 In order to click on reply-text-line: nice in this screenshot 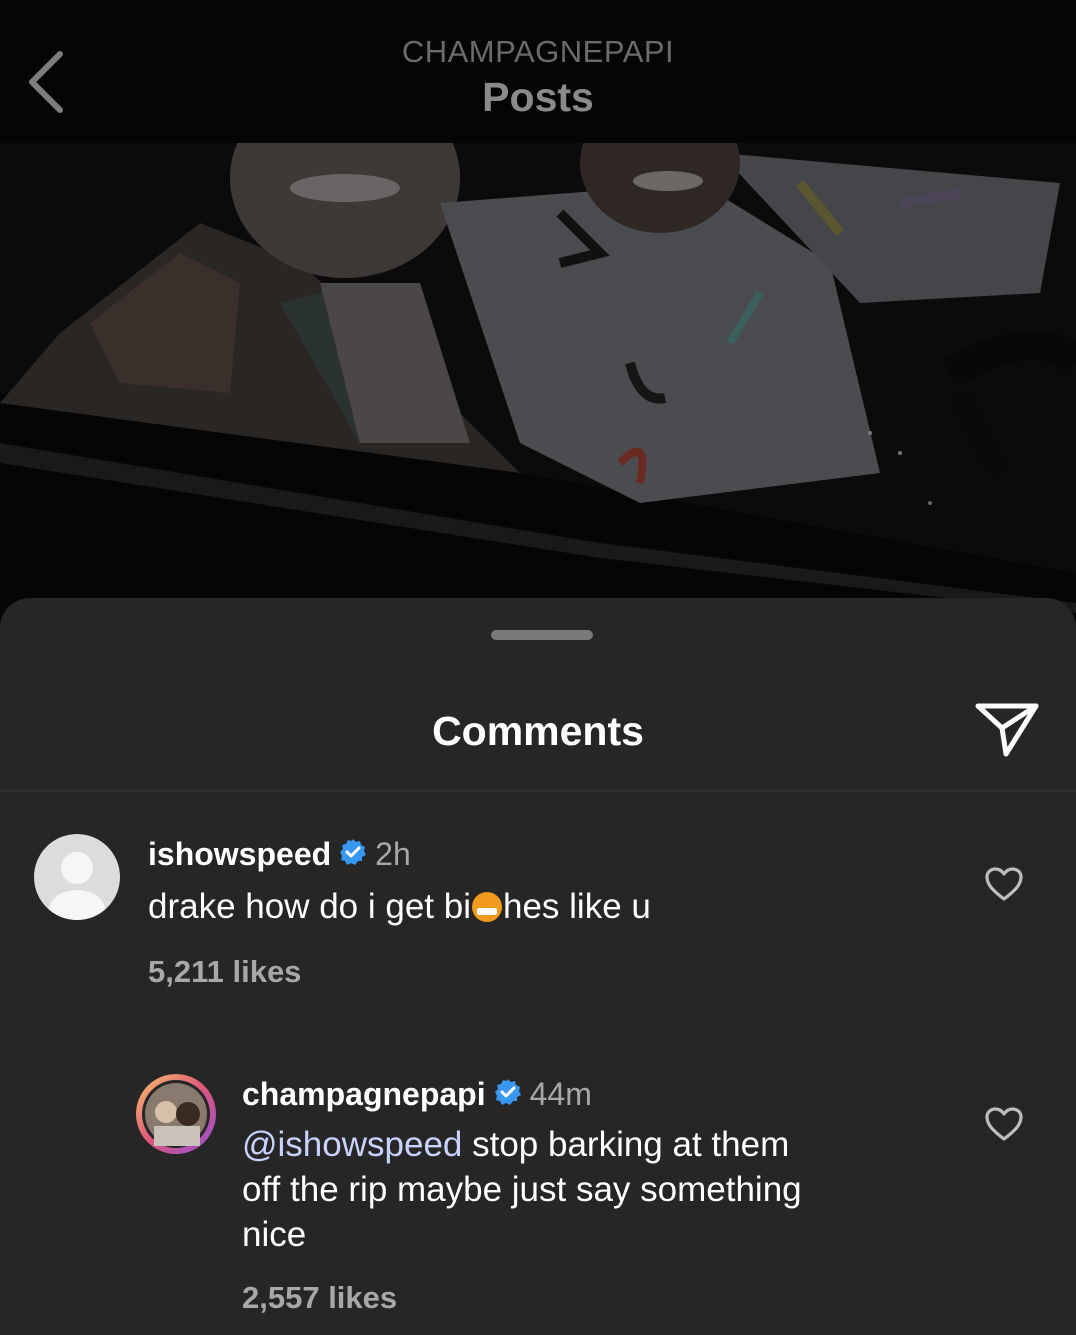, I will do `click(274, 1234)`.